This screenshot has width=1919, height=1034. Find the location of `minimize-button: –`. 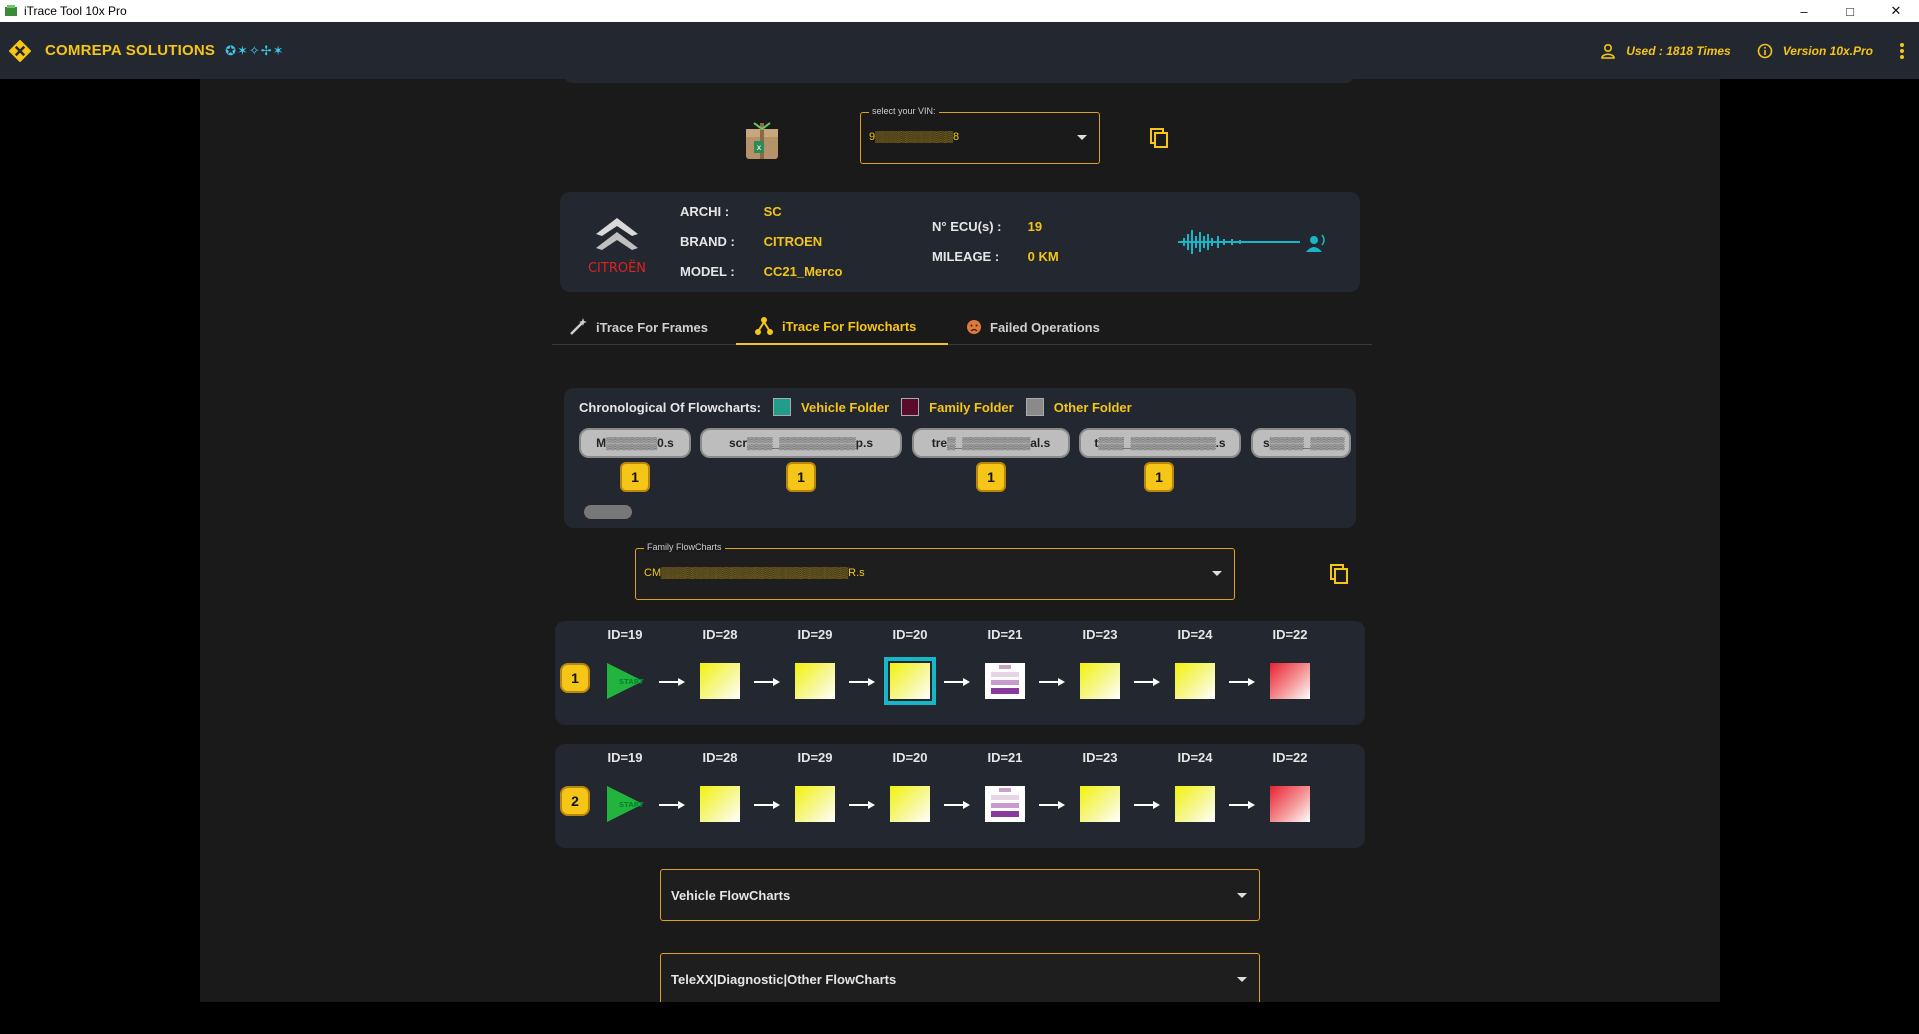

minimize-button: – is located at coordinates (1804, 11).